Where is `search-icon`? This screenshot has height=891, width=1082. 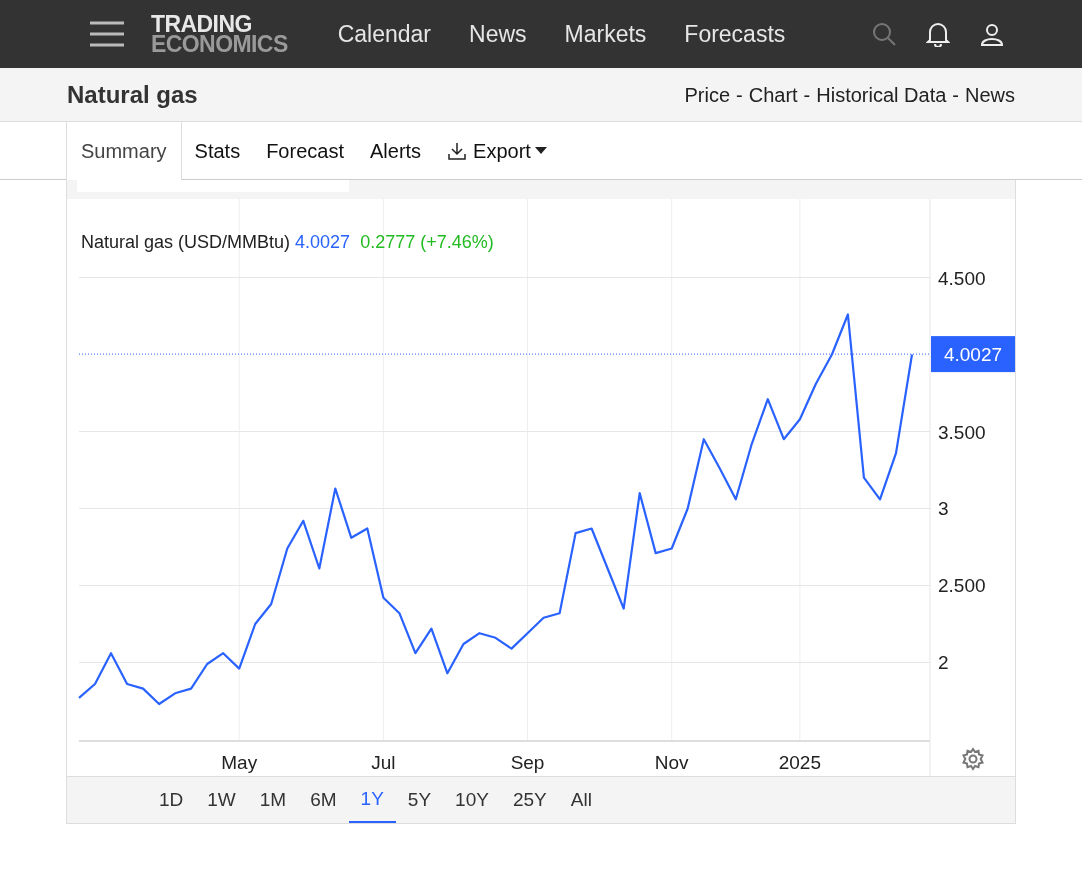
search-icon is located at coordinates (884, 34).